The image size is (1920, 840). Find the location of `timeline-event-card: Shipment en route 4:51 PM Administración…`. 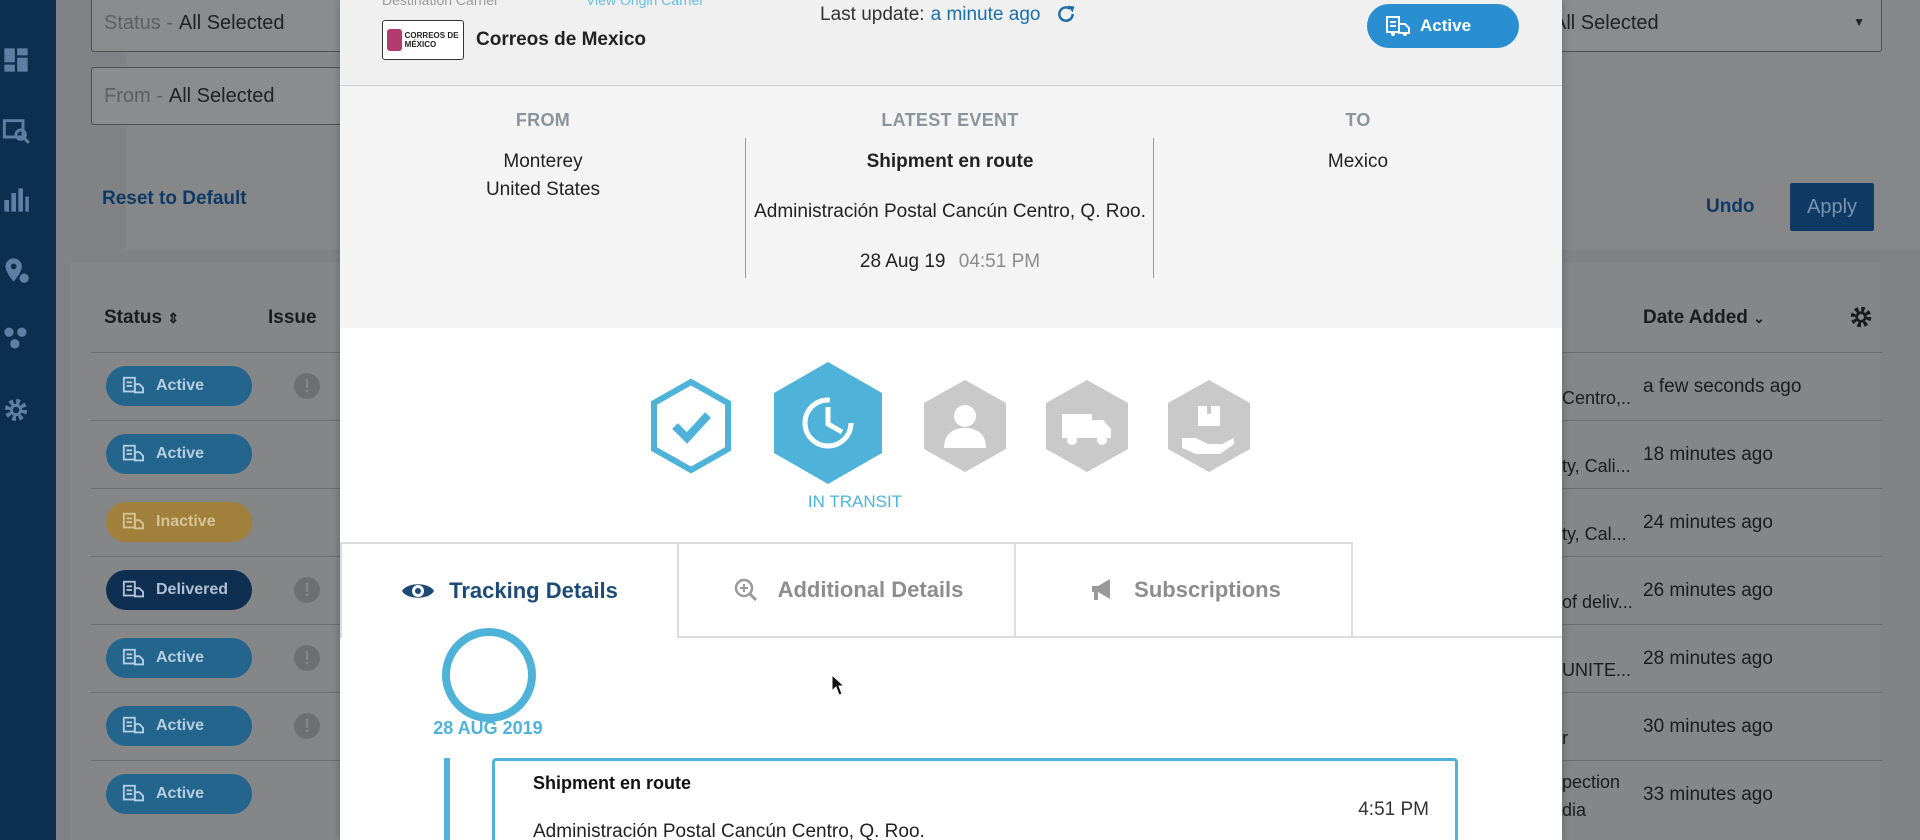

timeline-event-card: Shipment en route 4:51 PM Administración… is located at coordinates (975, 799).